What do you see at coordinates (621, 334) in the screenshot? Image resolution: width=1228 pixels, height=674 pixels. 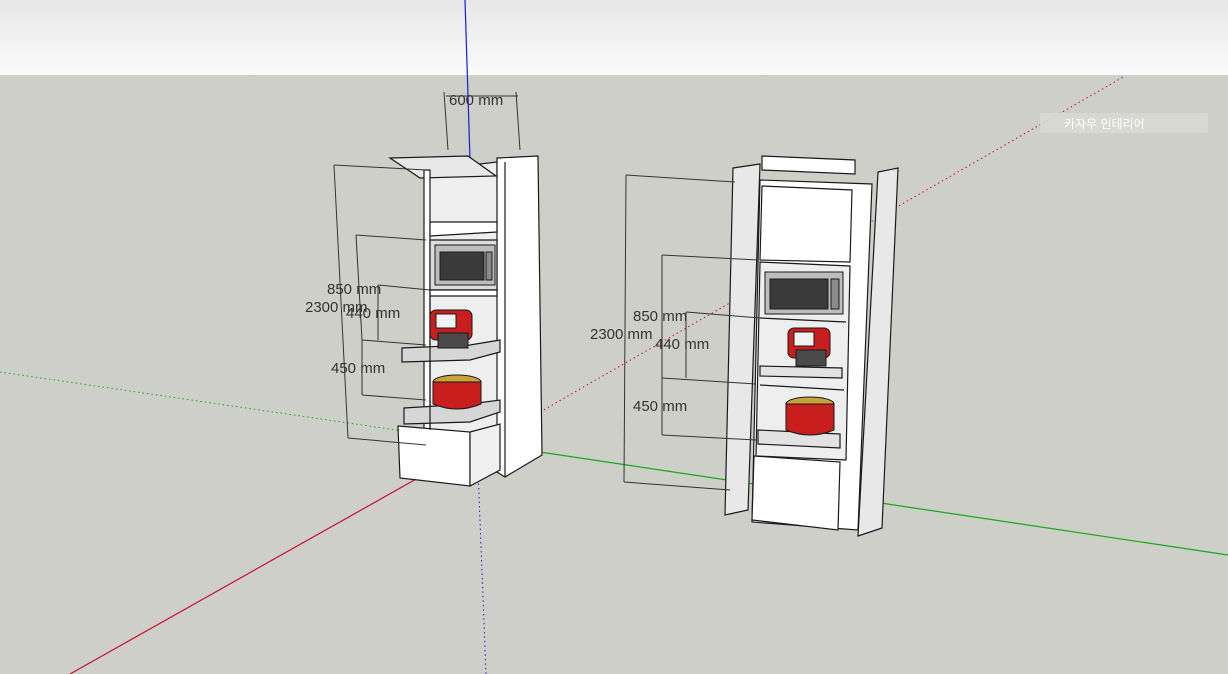 I see `dim-total-right: 2300 mm` at bounding box center [621, 334].